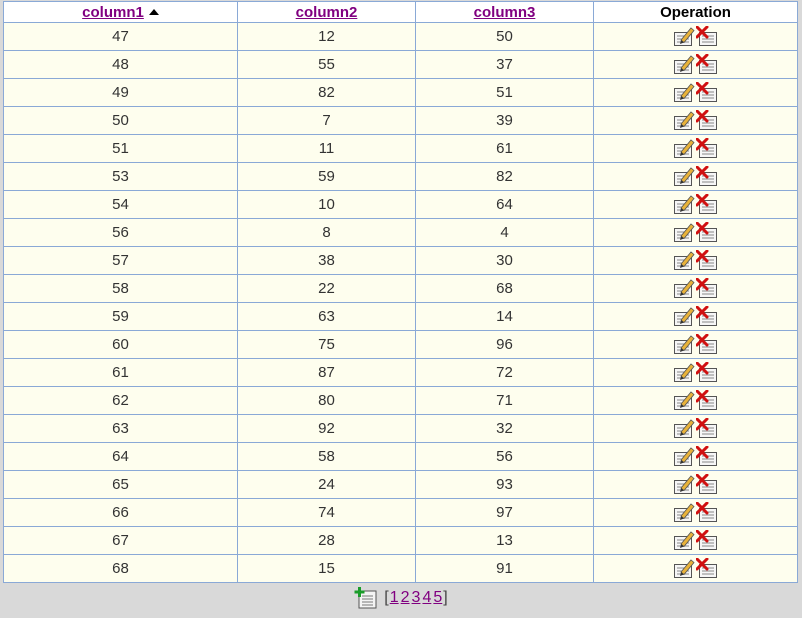 This screenshot has height=618, width=802. Describe the element at coordinates (326, 456) in the screenshot. I see `cell-column2: 58` at that location.